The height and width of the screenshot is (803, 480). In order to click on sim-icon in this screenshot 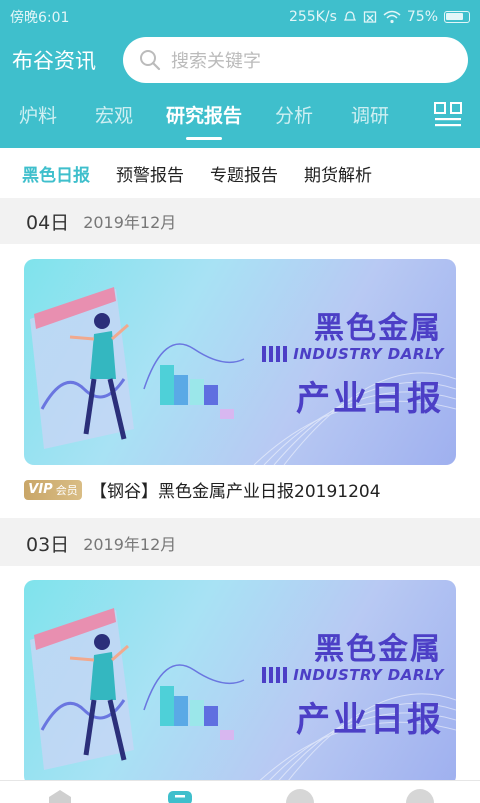, I will do `click(370, 17)`.